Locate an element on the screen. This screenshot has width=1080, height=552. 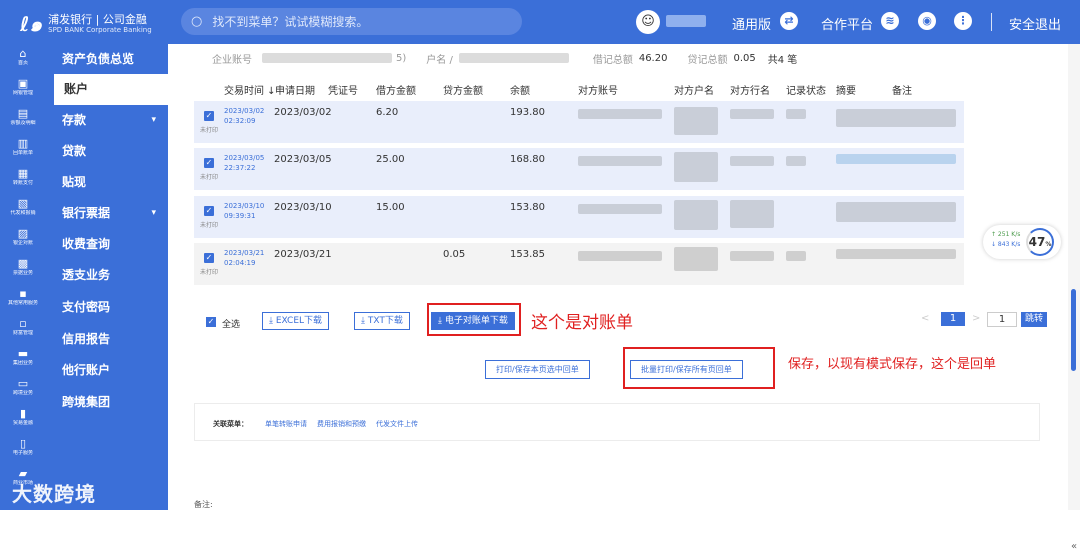
account-name-label: 户名 / is located at coordinates (439, 60).